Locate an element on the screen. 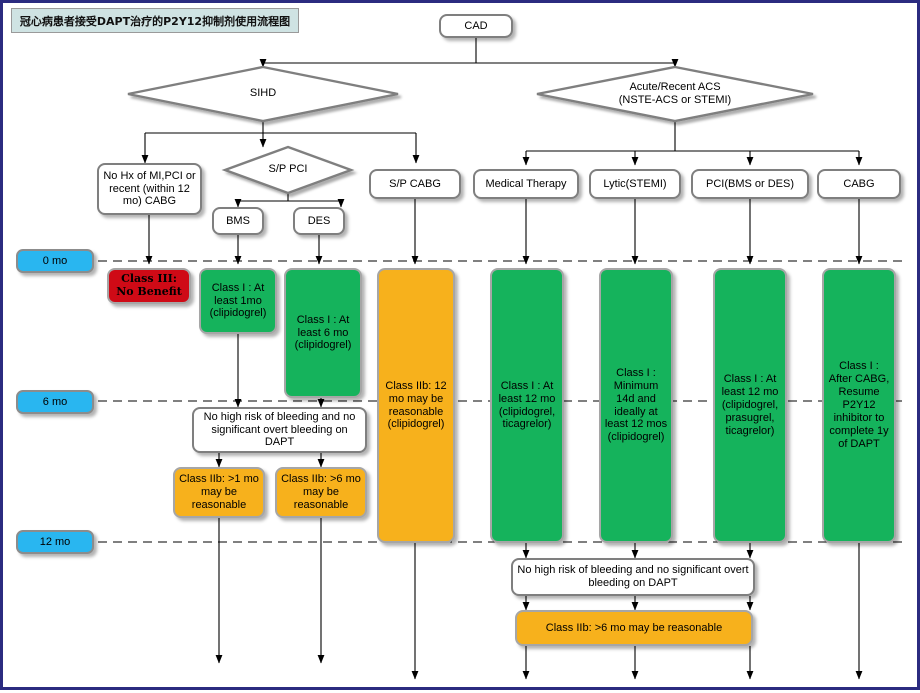  node-pci: PCI(BMS or DES) is located at coordinates (750, 184).